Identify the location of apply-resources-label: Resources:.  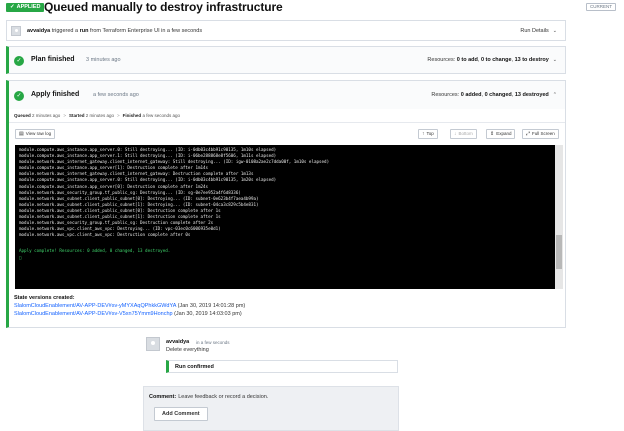
(446, 95).